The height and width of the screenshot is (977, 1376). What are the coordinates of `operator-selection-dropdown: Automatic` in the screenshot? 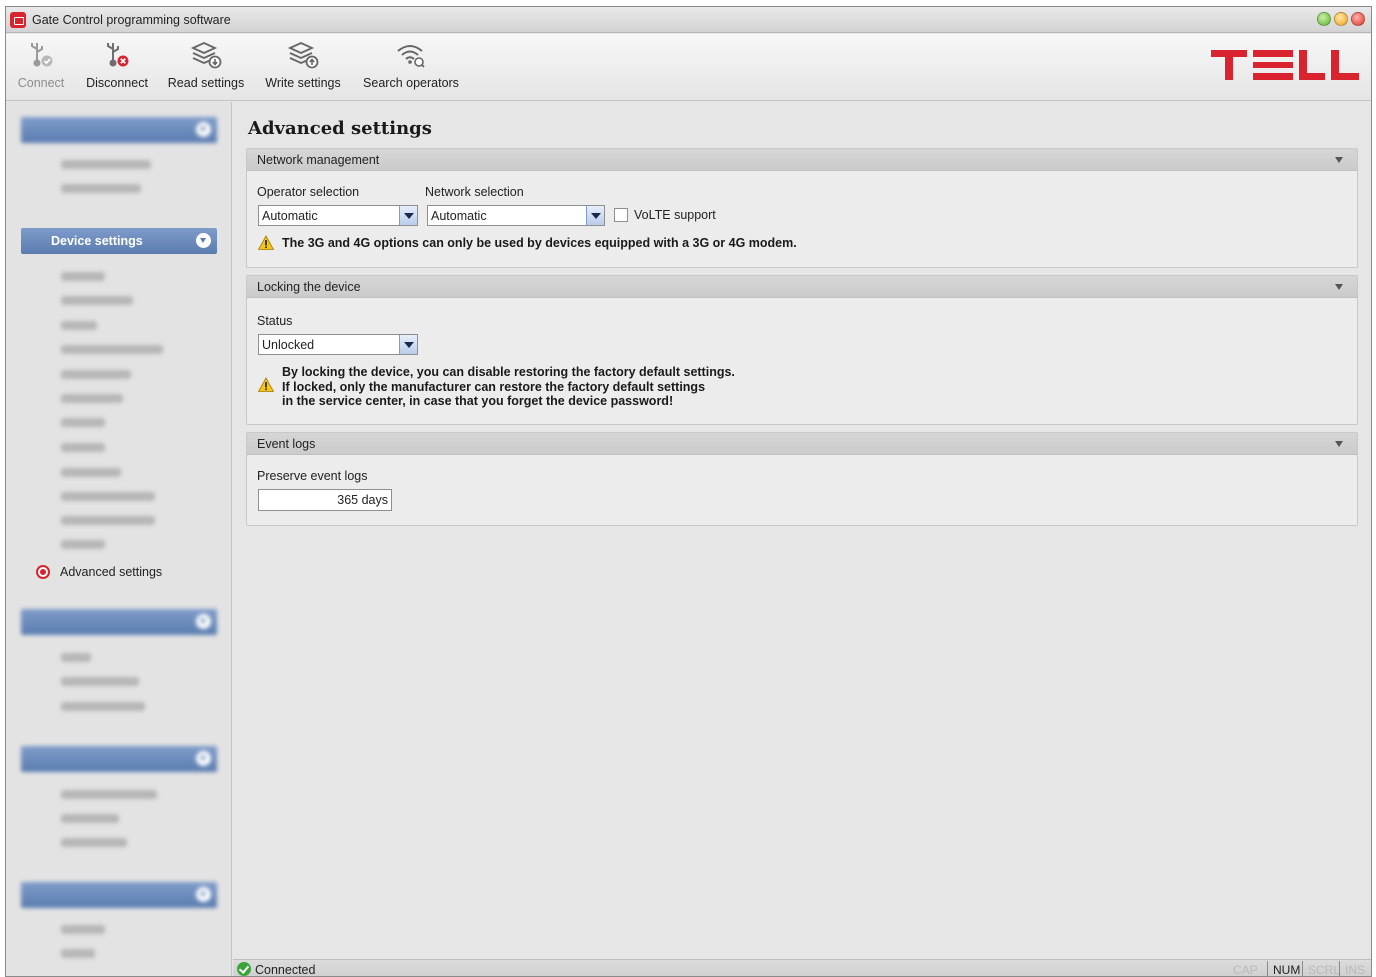 It's located at (338, 215).